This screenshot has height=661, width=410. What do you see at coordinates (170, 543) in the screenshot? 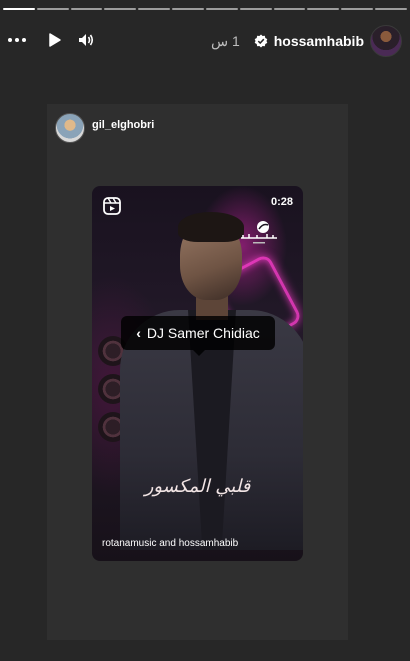
I see `reel-credits: rotanamusic and hossamhabib` at bounding box center [170, 543].